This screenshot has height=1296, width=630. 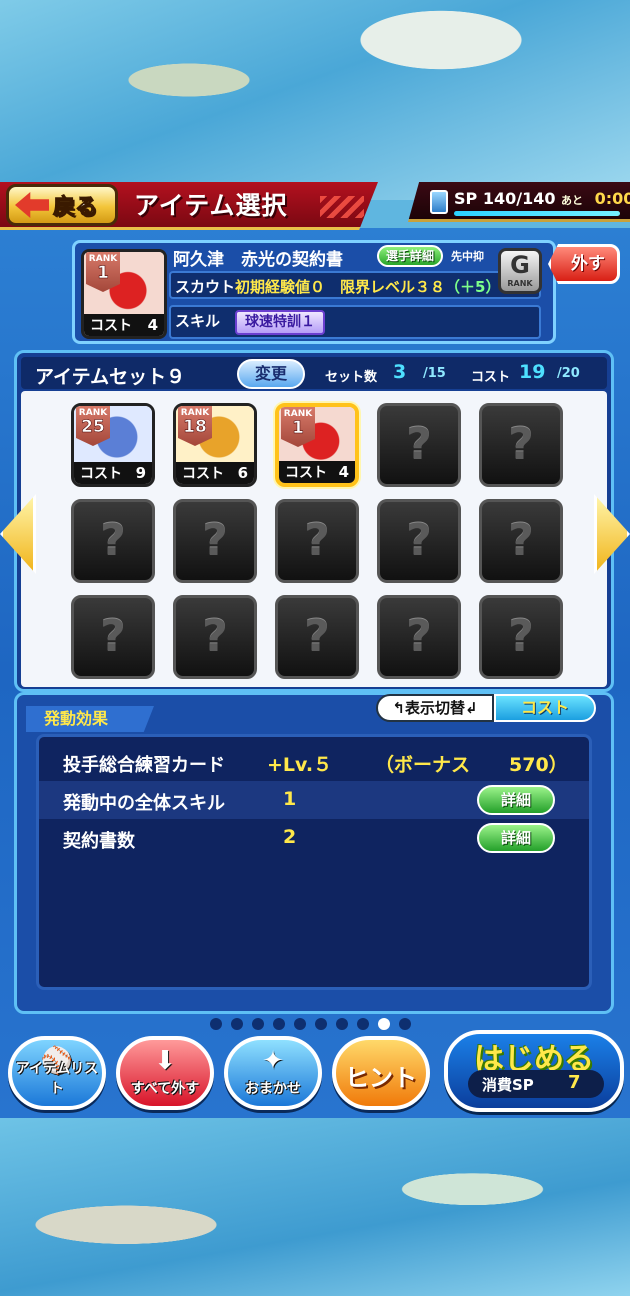 I want to click on cost-strip: コスト 4, so click(x=317, y=472).